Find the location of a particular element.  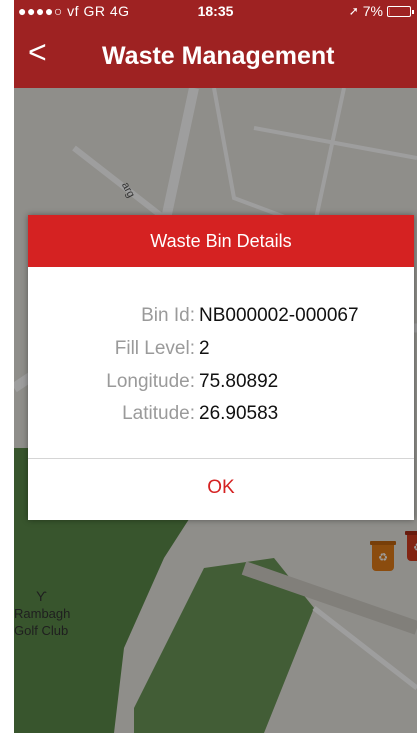

latitude-row: Latitude: 26.90583 is located at coordinates (221, 414).